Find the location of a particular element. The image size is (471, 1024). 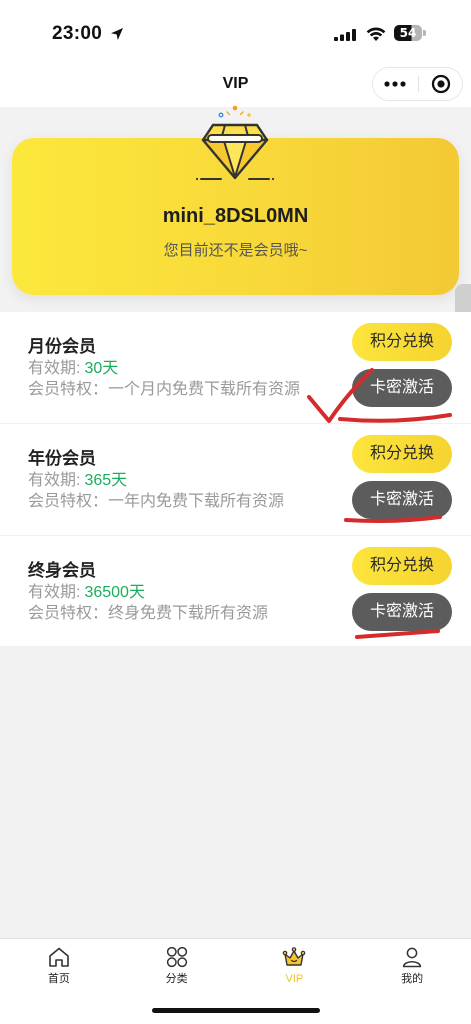

tab-label: VIP is located at coordinates (294, 979).